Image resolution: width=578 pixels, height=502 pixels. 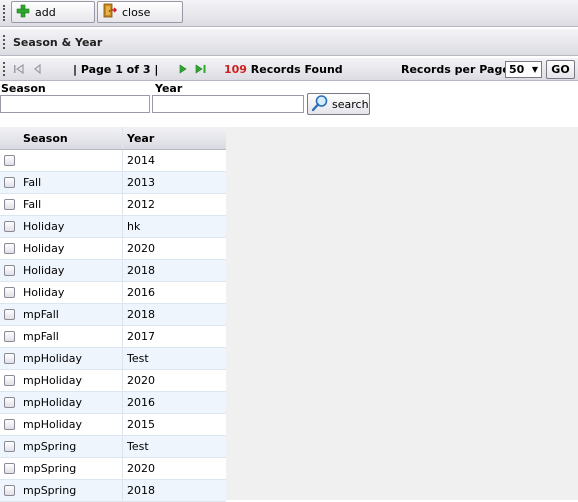 I want to click on go-button: GO, so click(x=560, y=69).